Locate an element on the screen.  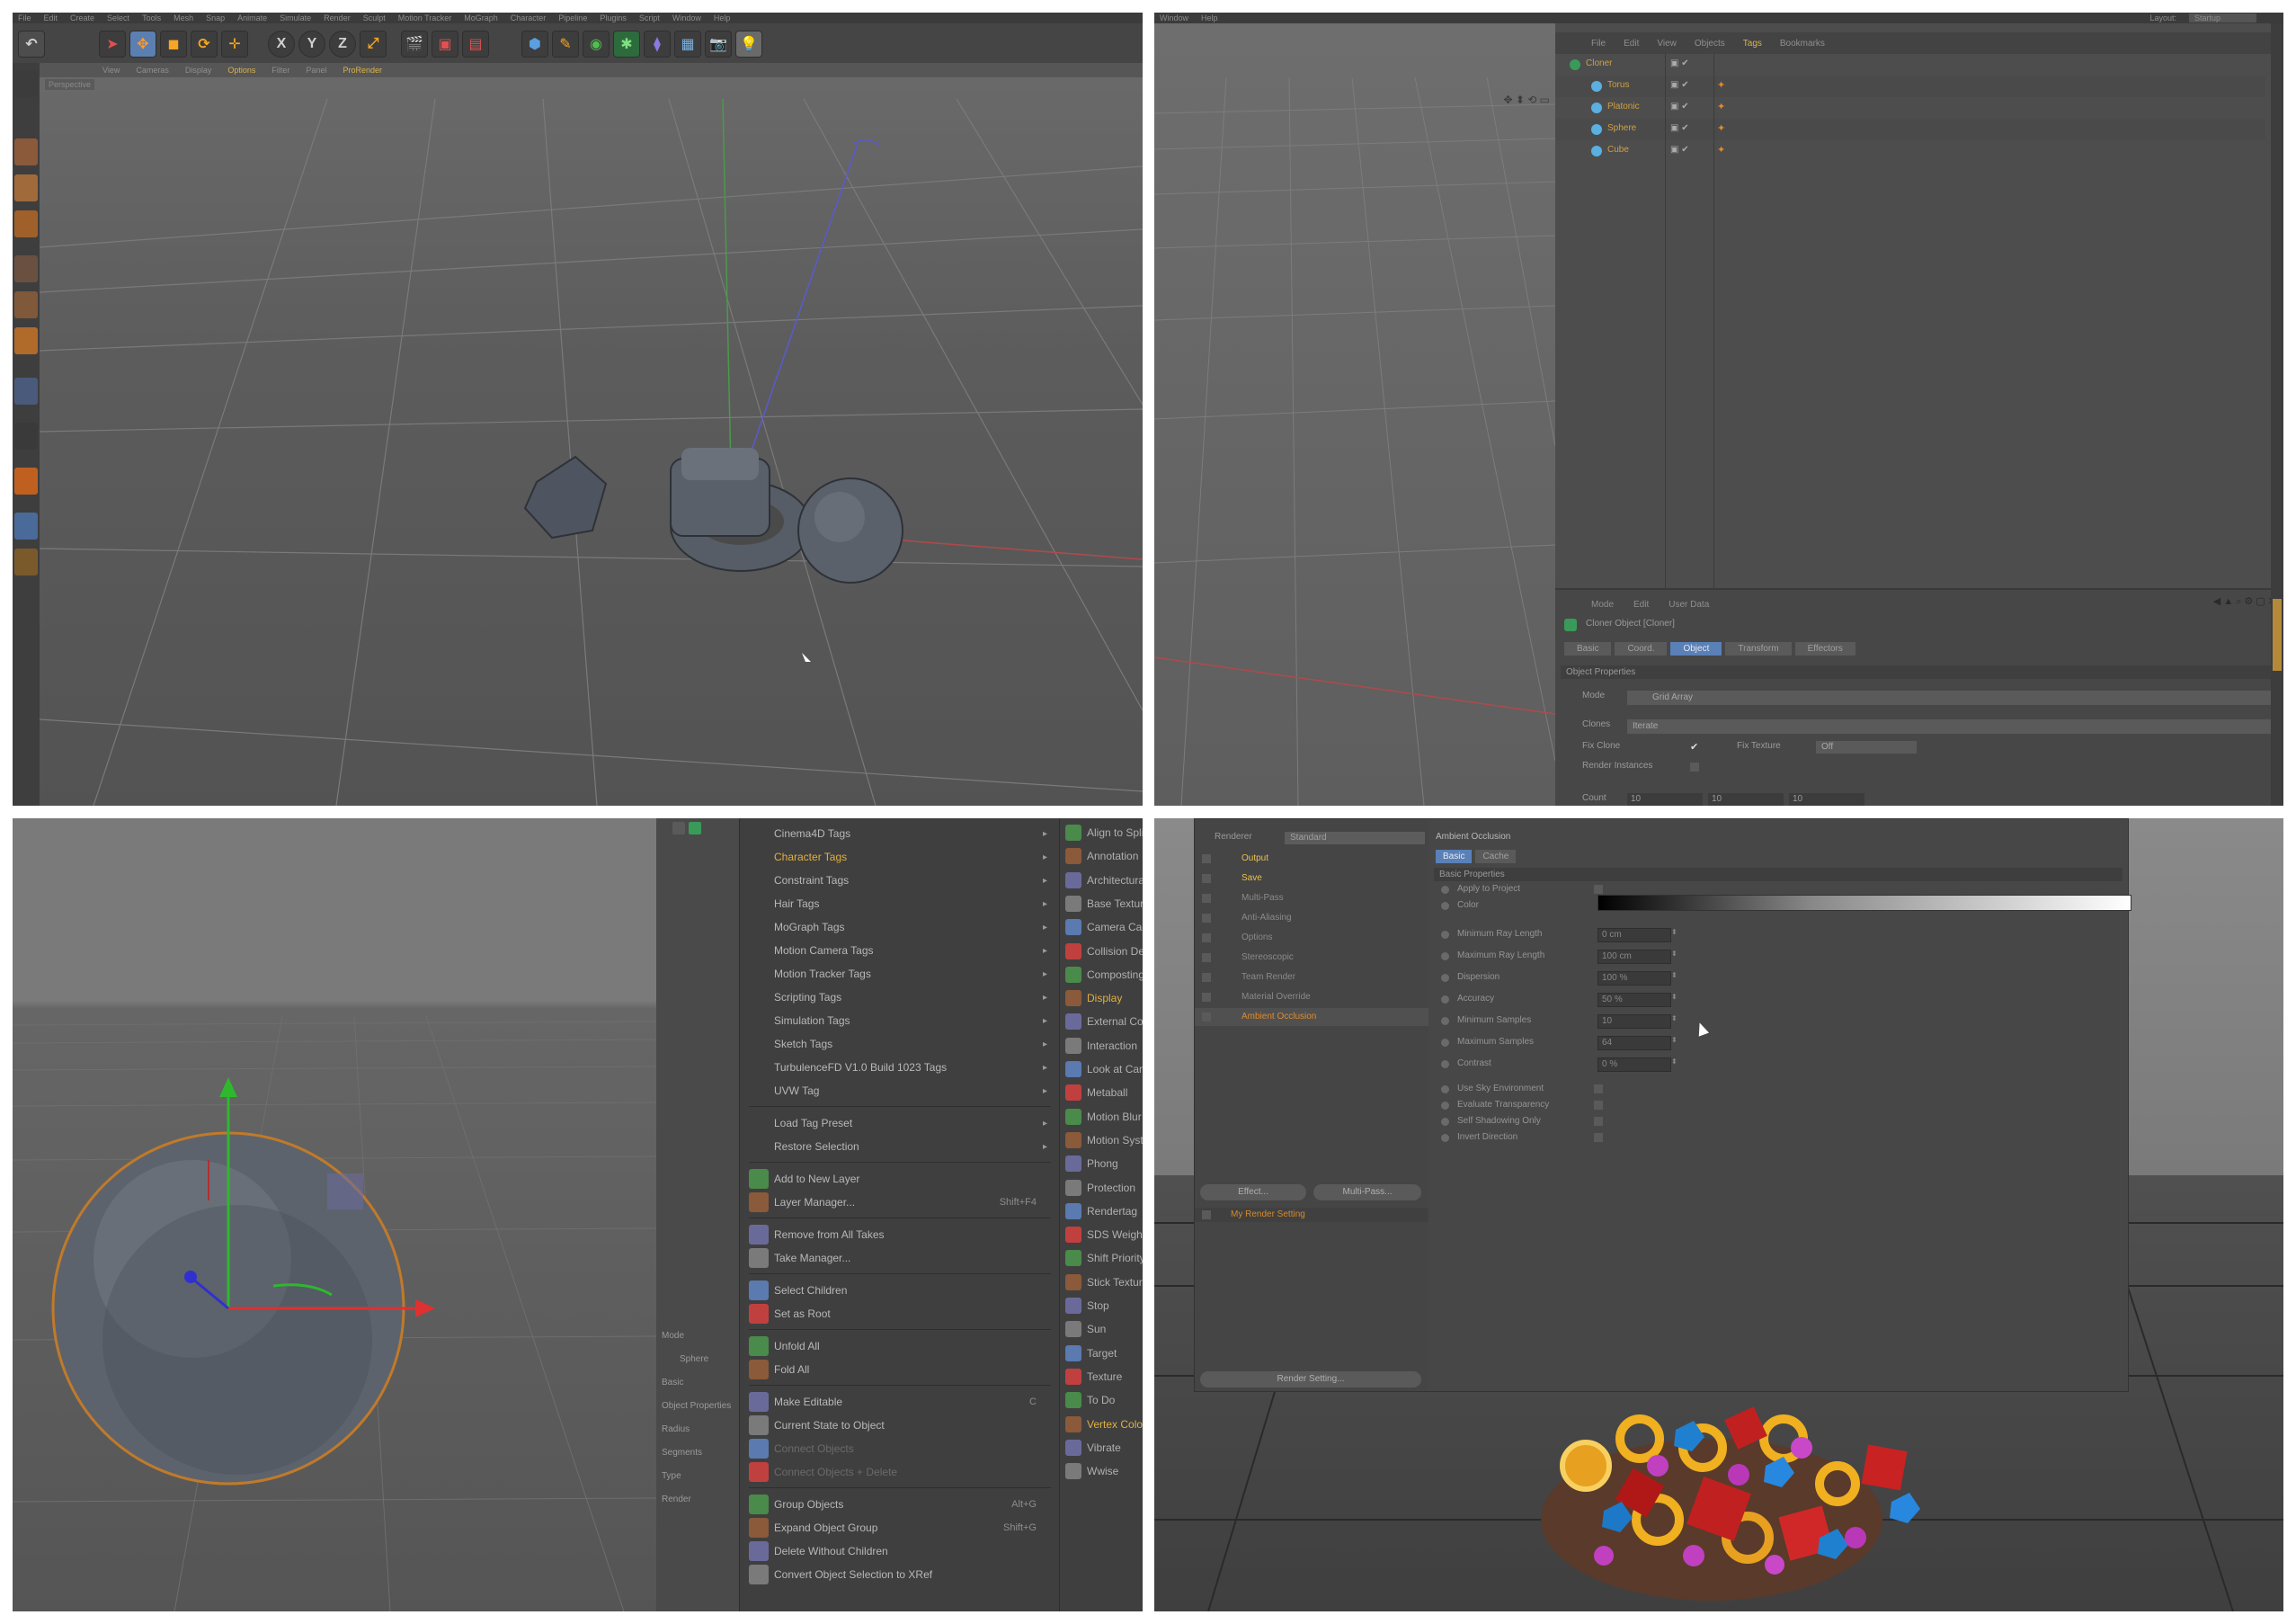
property-value-field: 100 % is located at coordinates (1634, 978).